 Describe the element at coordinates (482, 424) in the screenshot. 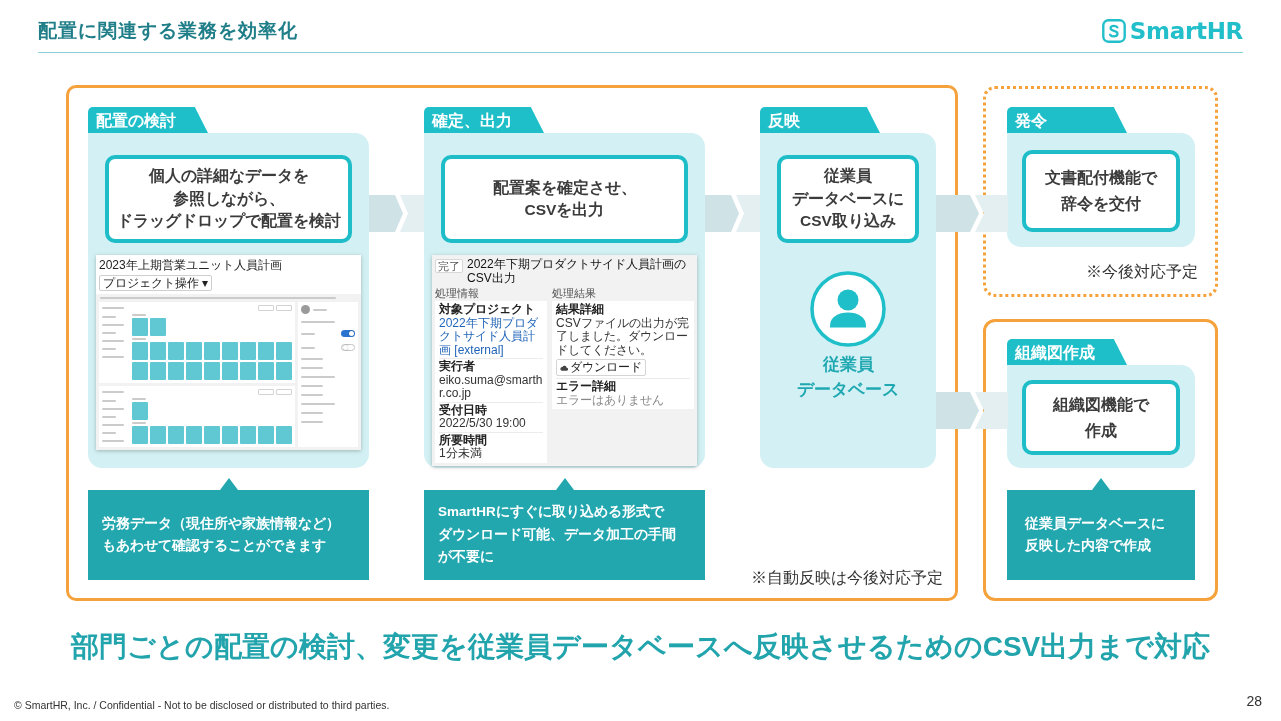

I see `field-value: 2022/5/30 19:00` at that location.